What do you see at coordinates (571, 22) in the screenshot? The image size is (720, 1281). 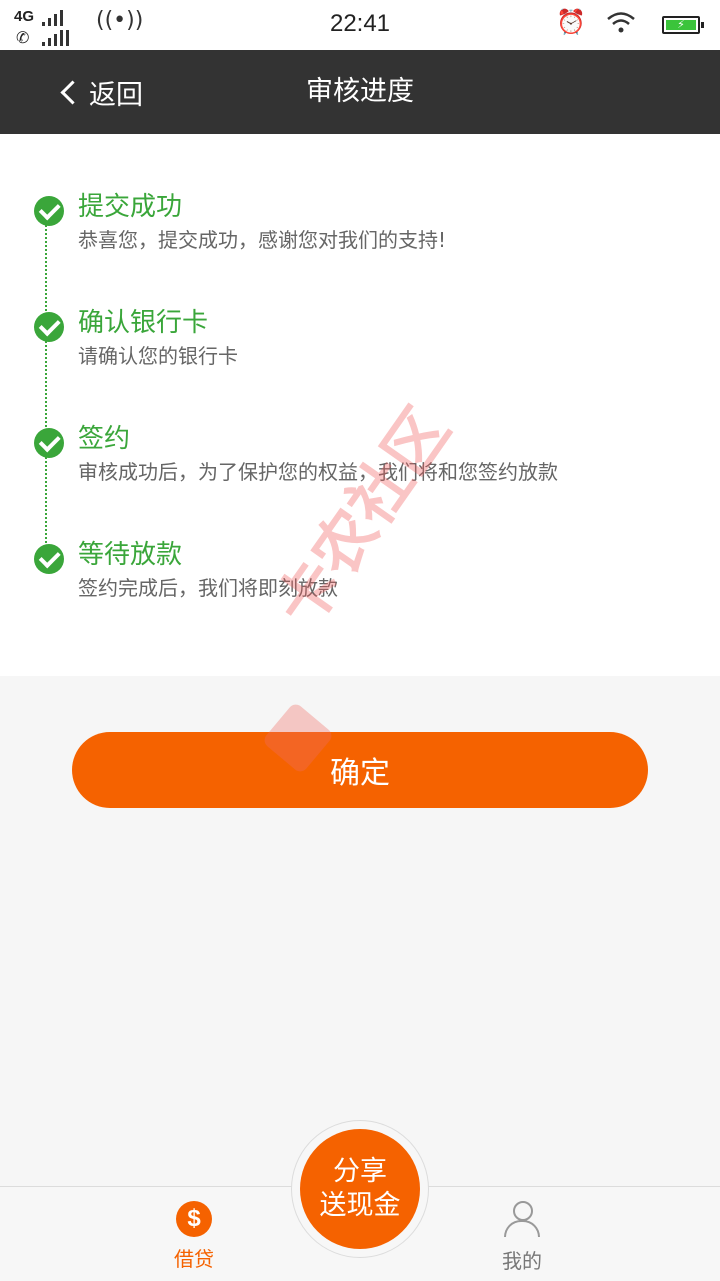 I see `alarm-icon: ⏰` at bounding box center [571, 22].